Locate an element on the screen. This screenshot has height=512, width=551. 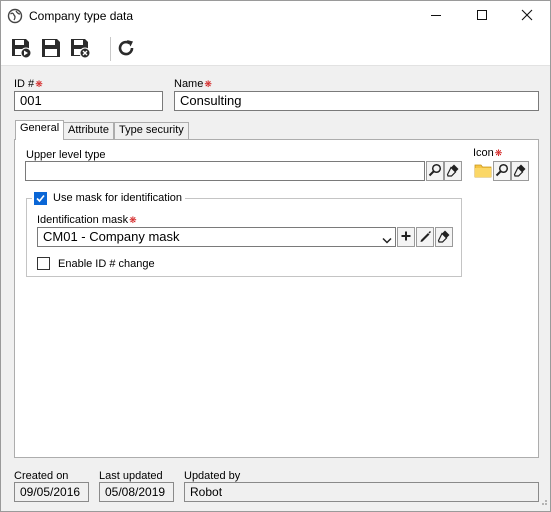
refresh-icon is located at coordinates (126, 49).